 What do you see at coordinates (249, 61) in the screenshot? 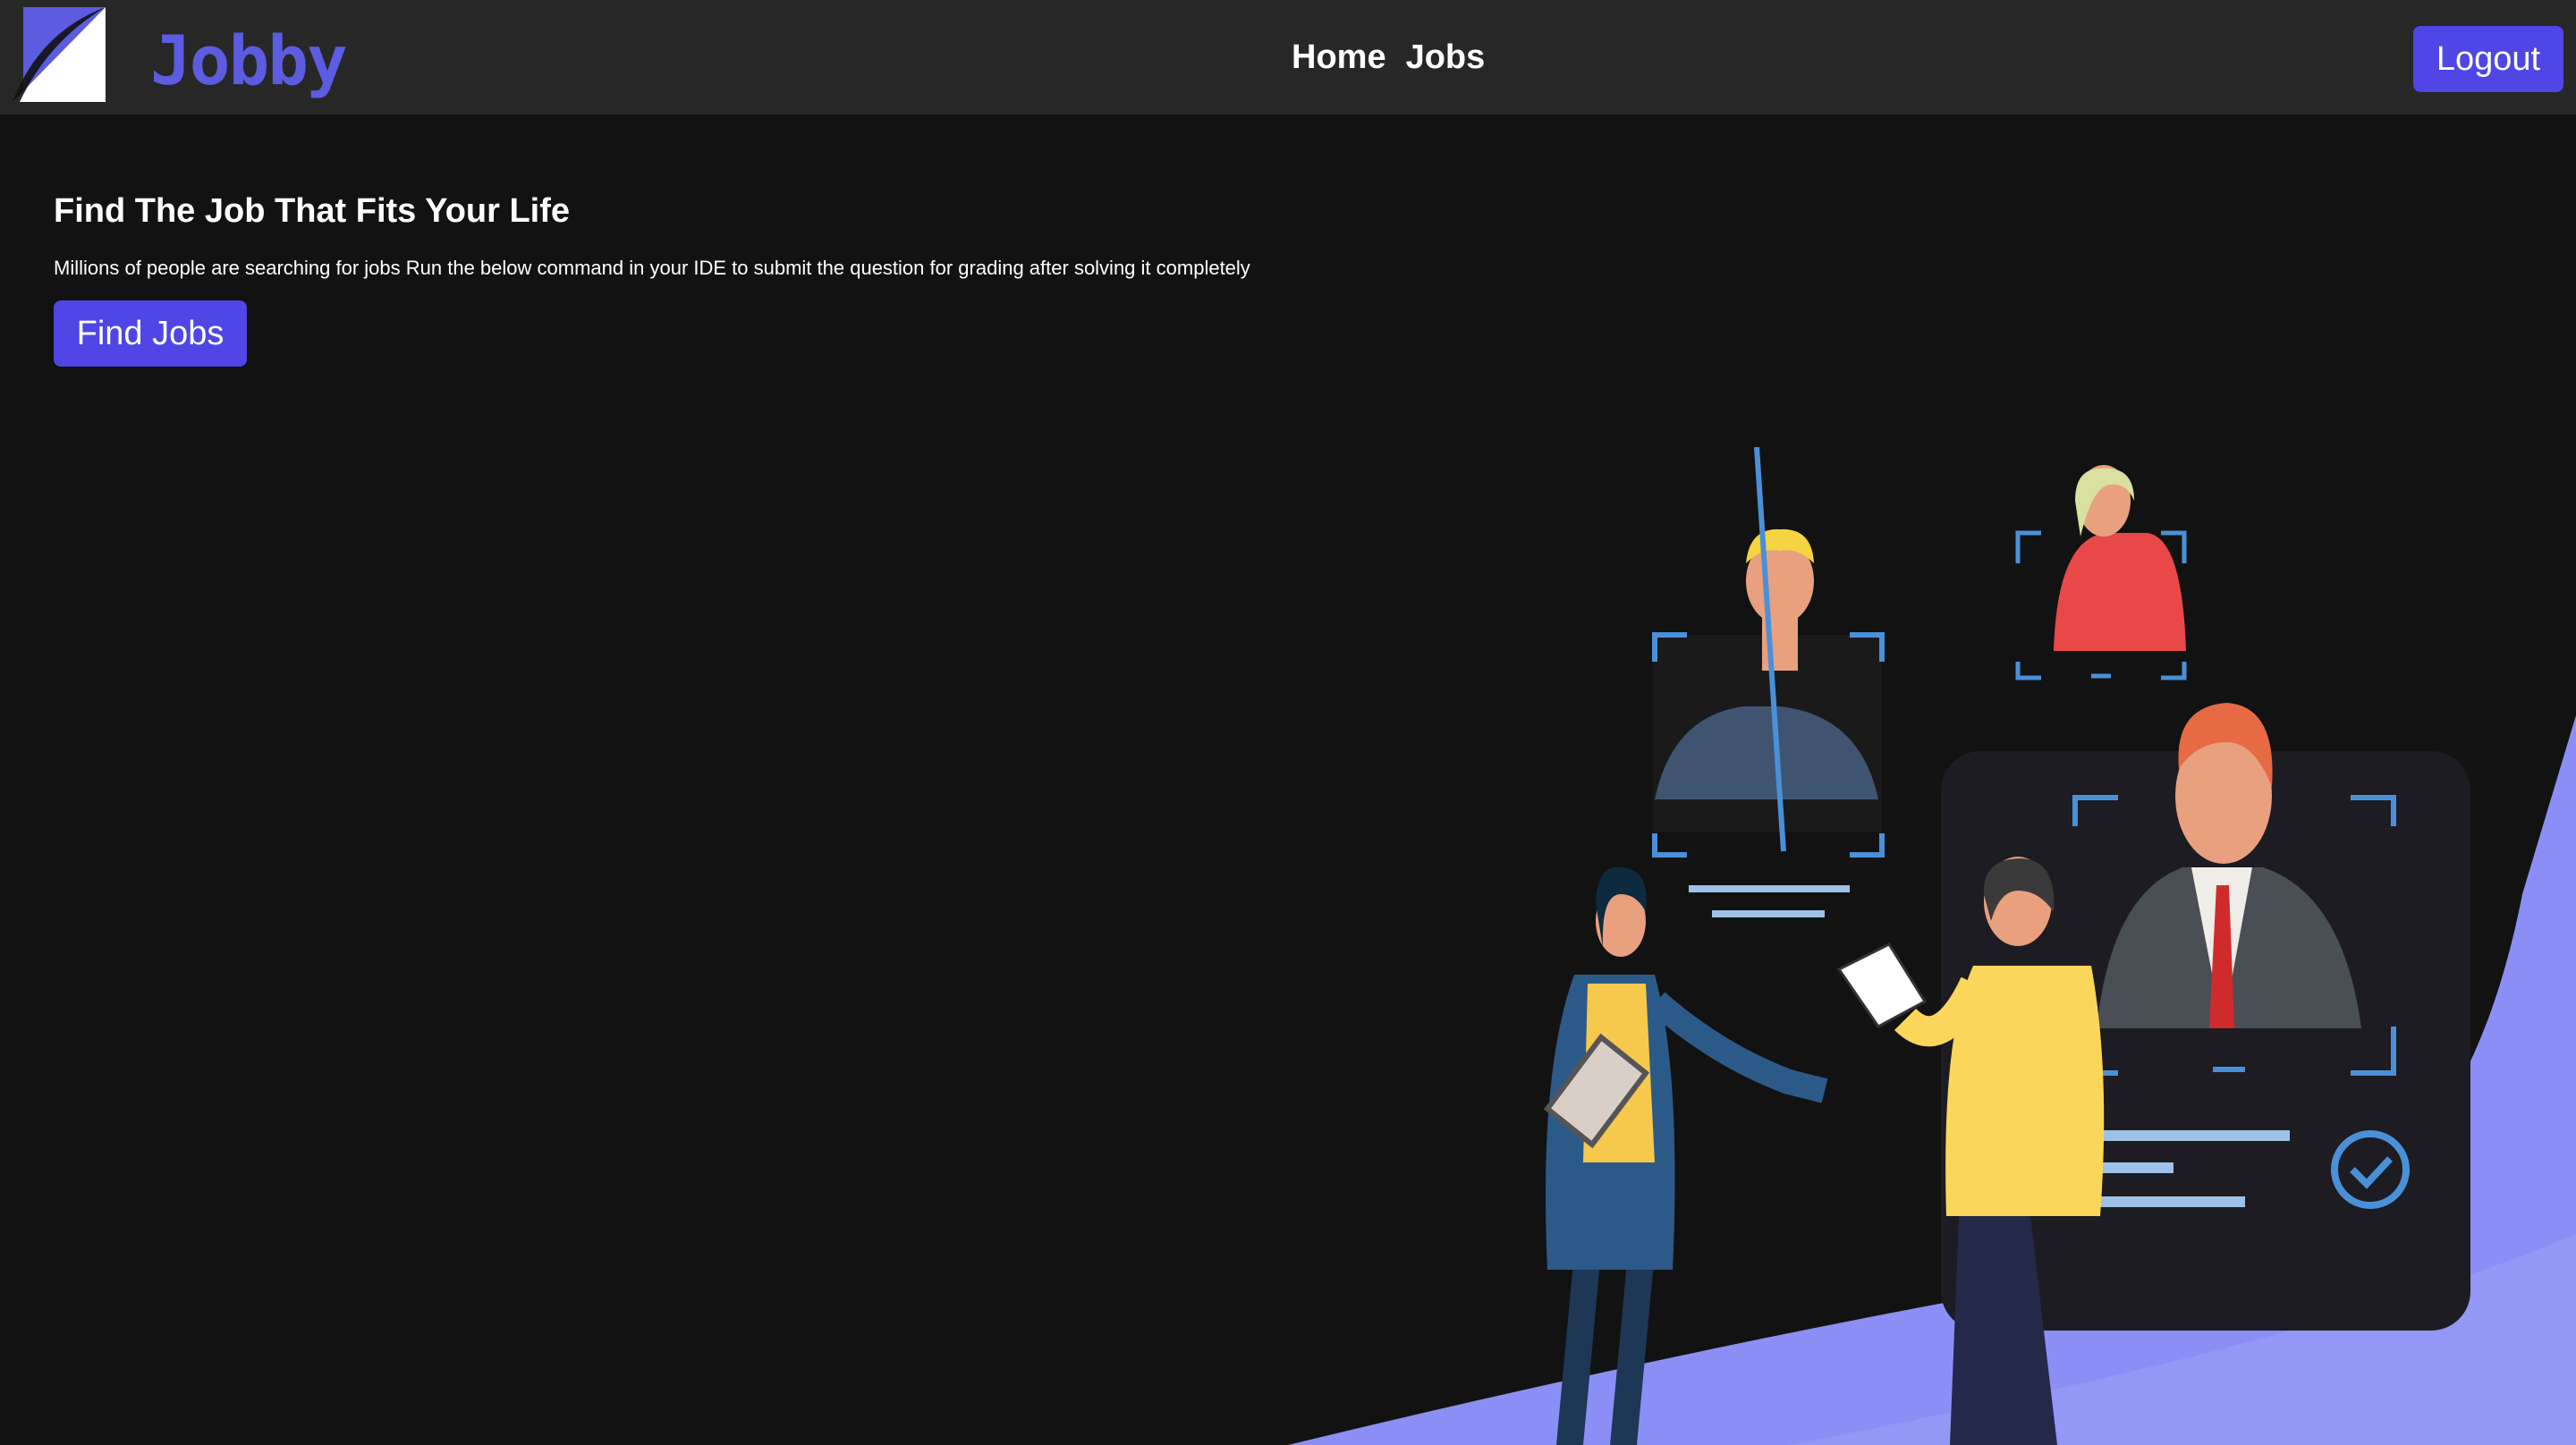
I see `brand-name: Jobby` at bounding box center [249, 61].